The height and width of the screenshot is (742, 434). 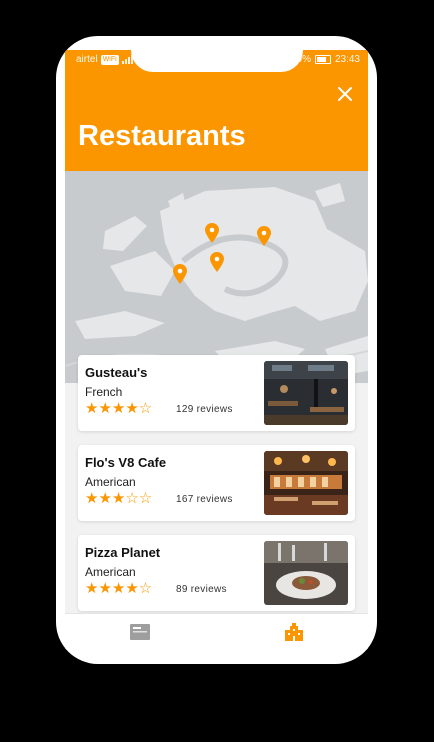 What do you see at coordinates (162, 136) in the screenshot?
I see `page-title: Restaurants` at bounding box center [162, 136].